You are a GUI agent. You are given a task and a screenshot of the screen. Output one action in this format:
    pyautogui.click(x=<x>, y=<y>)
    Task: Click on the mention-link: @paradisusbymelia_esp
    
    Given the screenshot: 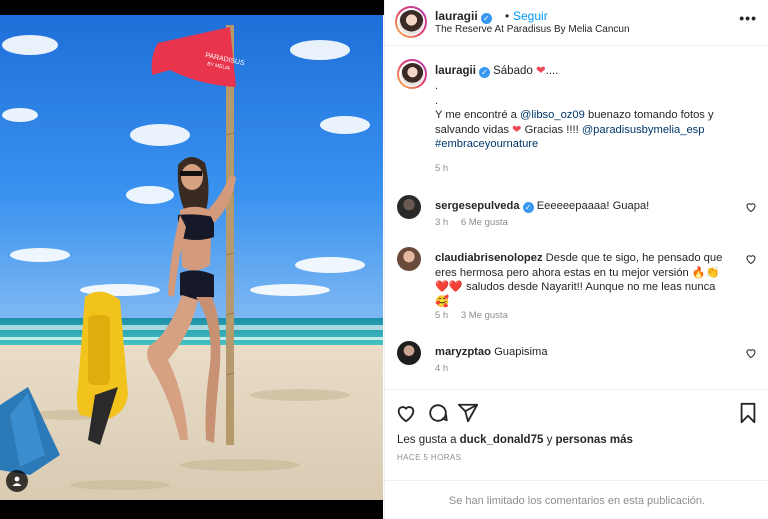 What is the action you would take?
    pyautogui.click(x=643, y=130)
    